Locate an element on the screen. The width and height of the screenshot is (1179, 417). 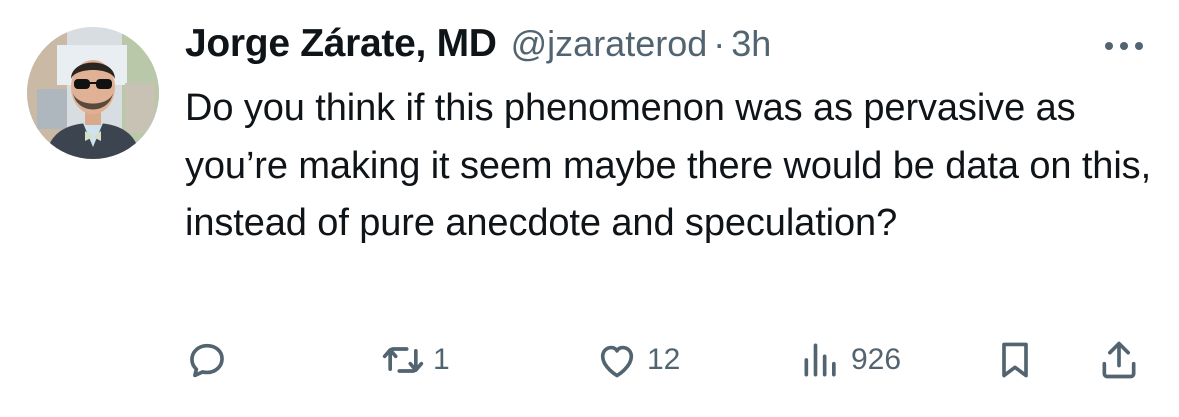
reply-icon is located at coordinates (207, 360).